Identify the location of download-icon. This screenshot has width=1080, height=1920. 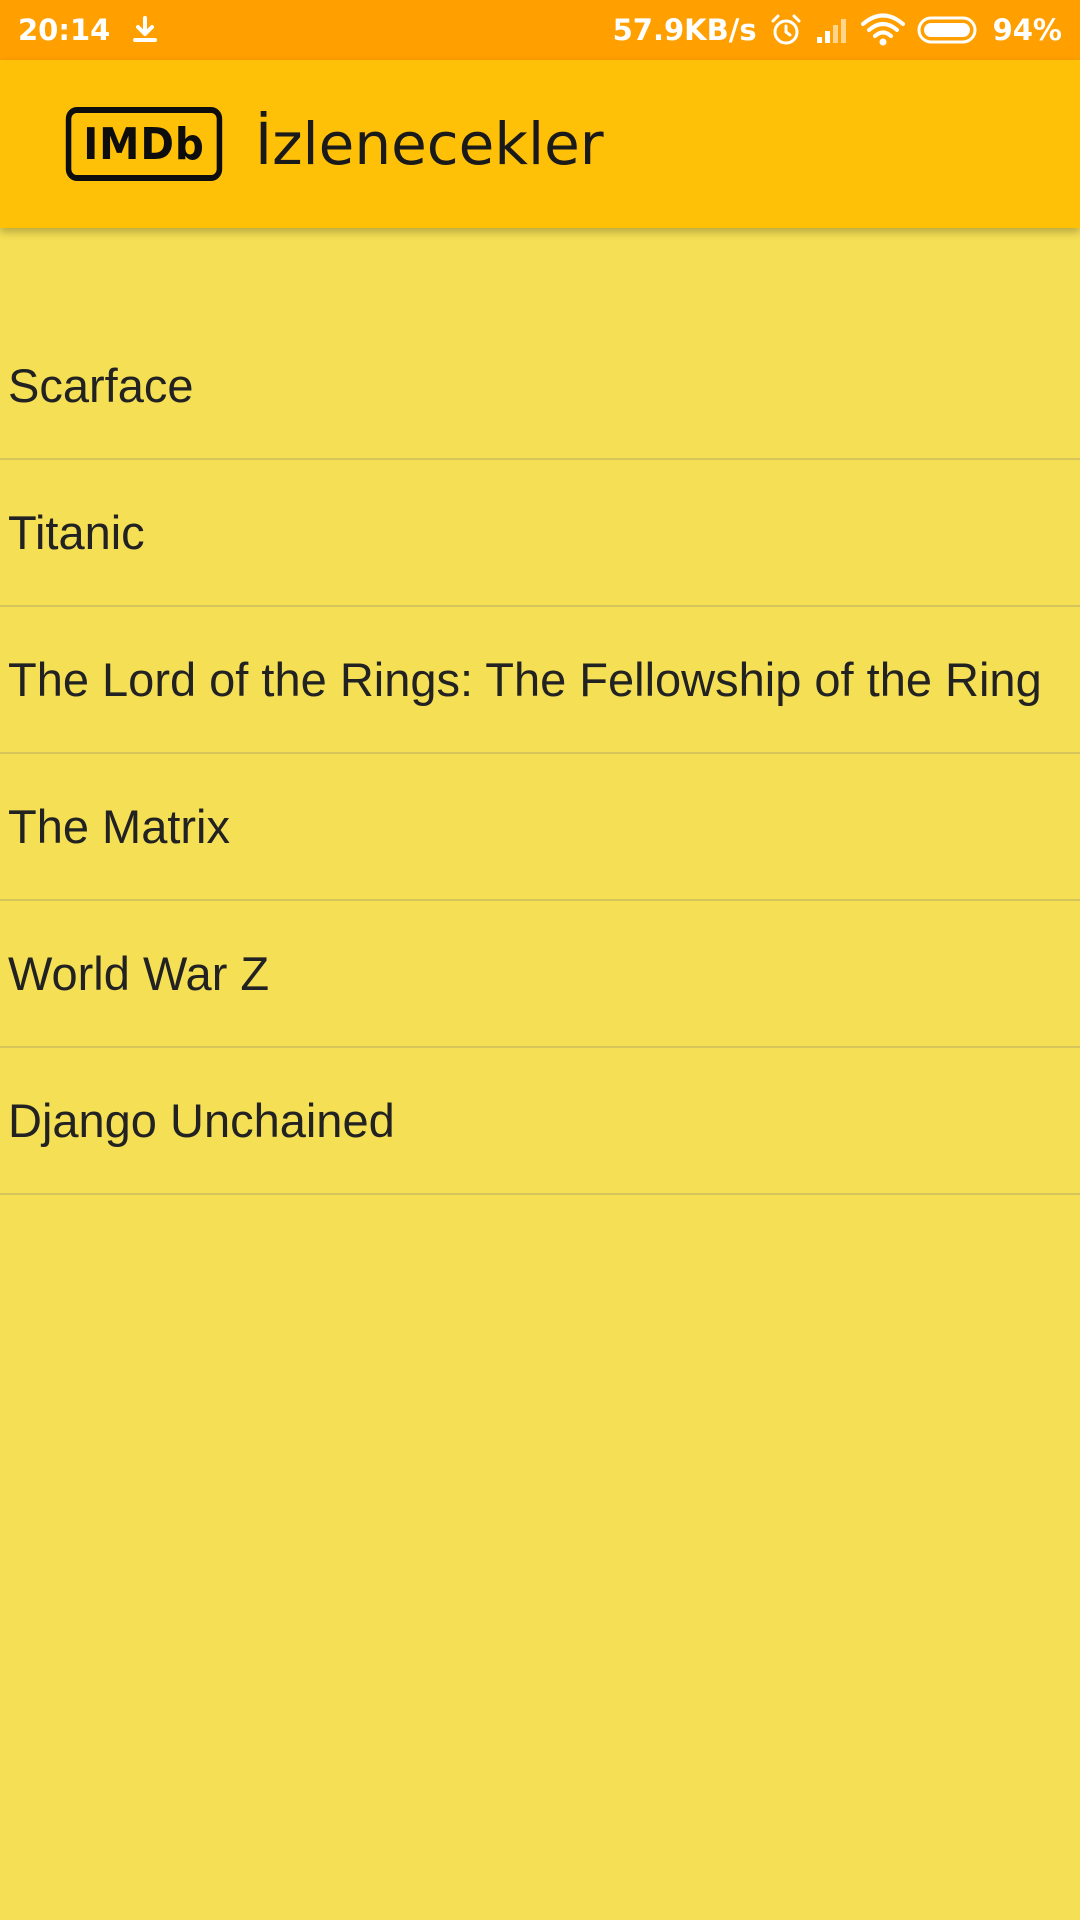
(145, 30).